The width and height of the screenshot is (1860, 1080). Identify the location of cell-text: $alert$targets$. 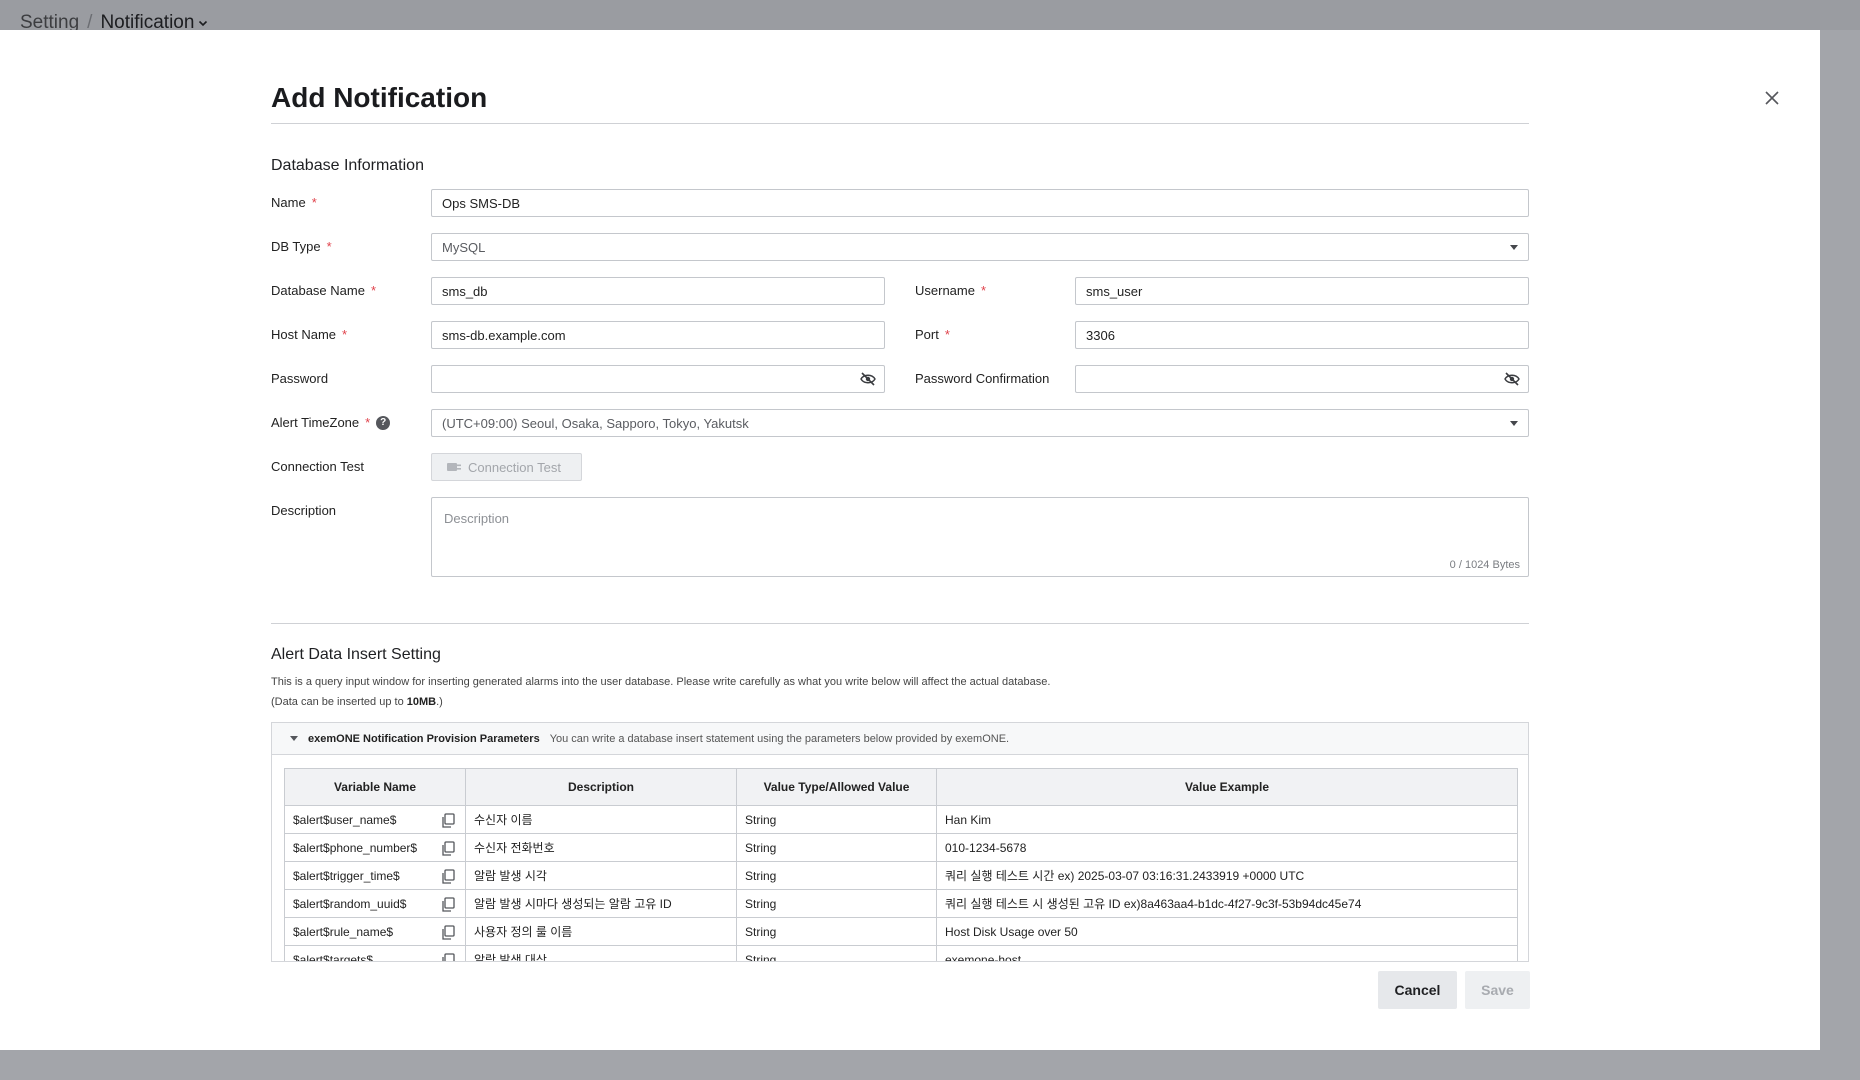
(333, 957).